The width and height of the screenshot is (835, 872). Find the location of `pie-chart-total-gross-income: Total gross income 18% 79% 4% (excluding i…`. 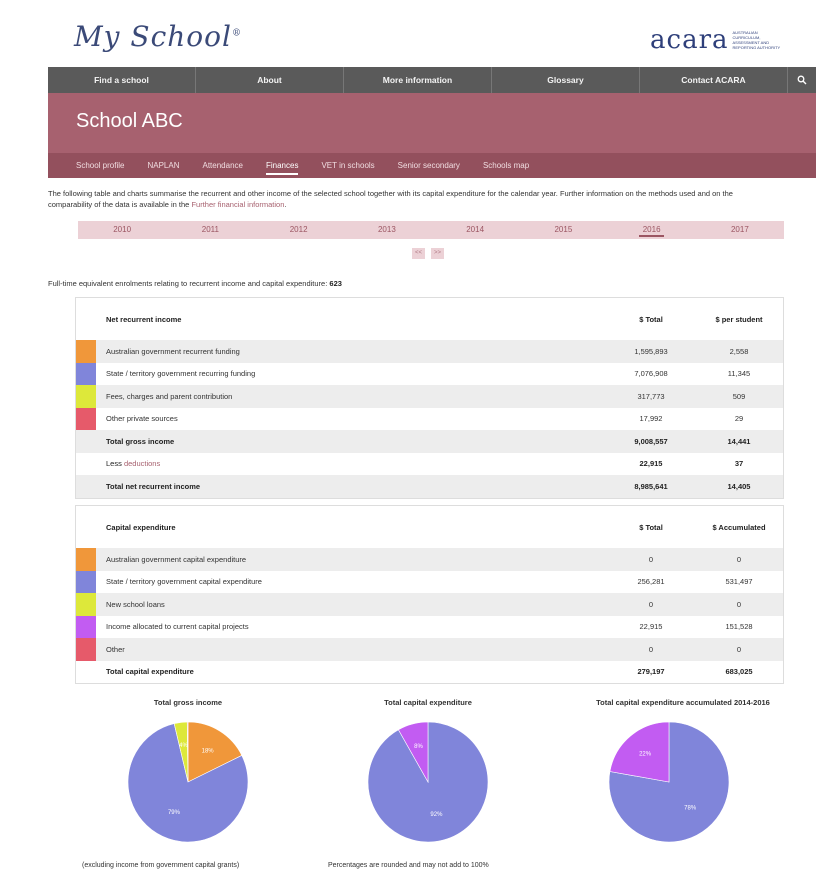

pie-chart-total-gross-income: Total gross income 18% 79% 4% (excluding i… is located at coordinates (188, 785).